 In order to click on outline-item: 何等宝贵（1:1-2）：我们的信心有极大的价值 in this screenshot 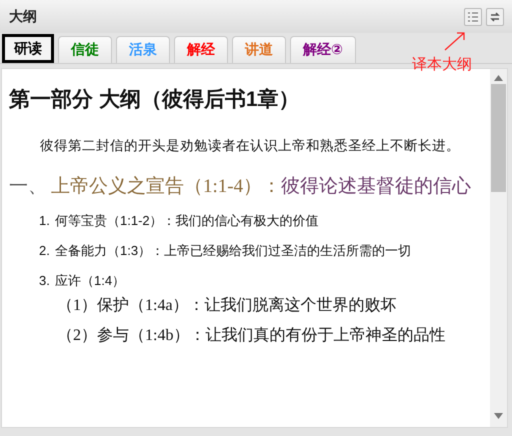, I will do `click(187, 221)`.